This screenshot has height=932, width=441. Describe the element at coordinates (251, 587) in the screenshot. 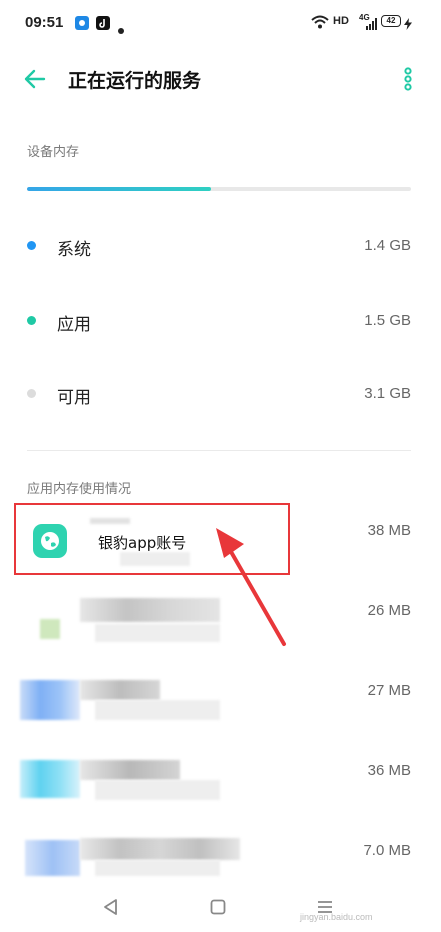

I see `red-arrow-icon` at that location.